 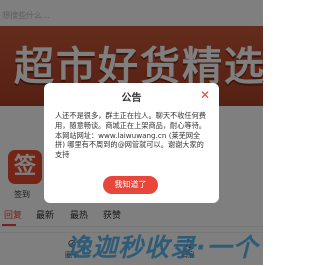 What do you see at coordinates (205, 95) in the screenshot?
I see `close-icon: ✕` at bounding box center [205, 95].